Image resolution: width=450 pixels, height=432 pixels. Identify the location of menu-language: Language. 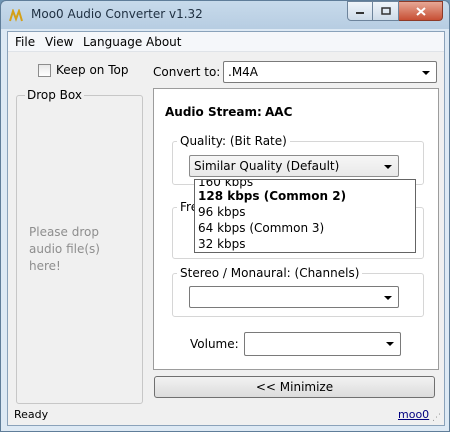
(112, 42).